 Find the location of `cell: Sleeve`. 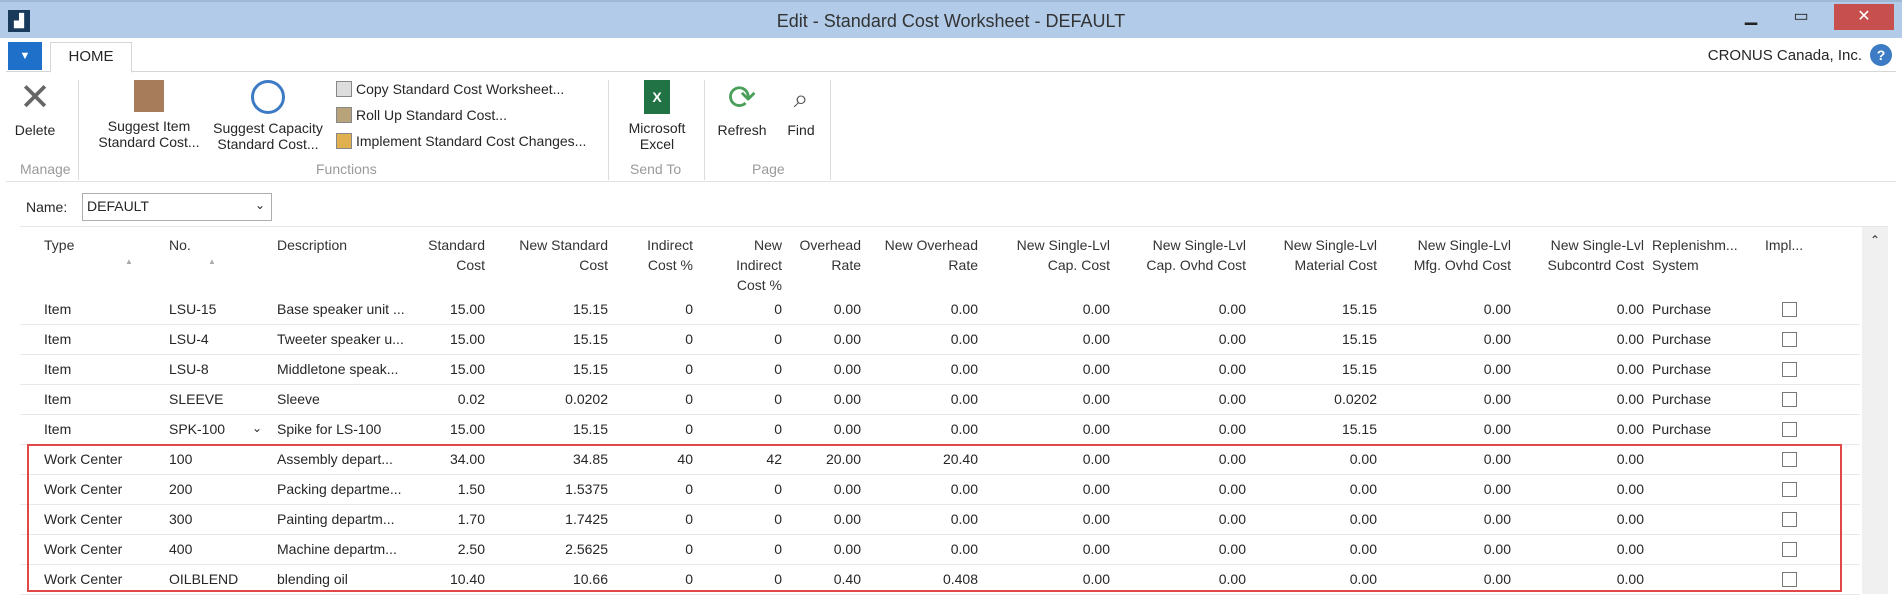

cell: Sleeve is located at coordinates (342, 399).